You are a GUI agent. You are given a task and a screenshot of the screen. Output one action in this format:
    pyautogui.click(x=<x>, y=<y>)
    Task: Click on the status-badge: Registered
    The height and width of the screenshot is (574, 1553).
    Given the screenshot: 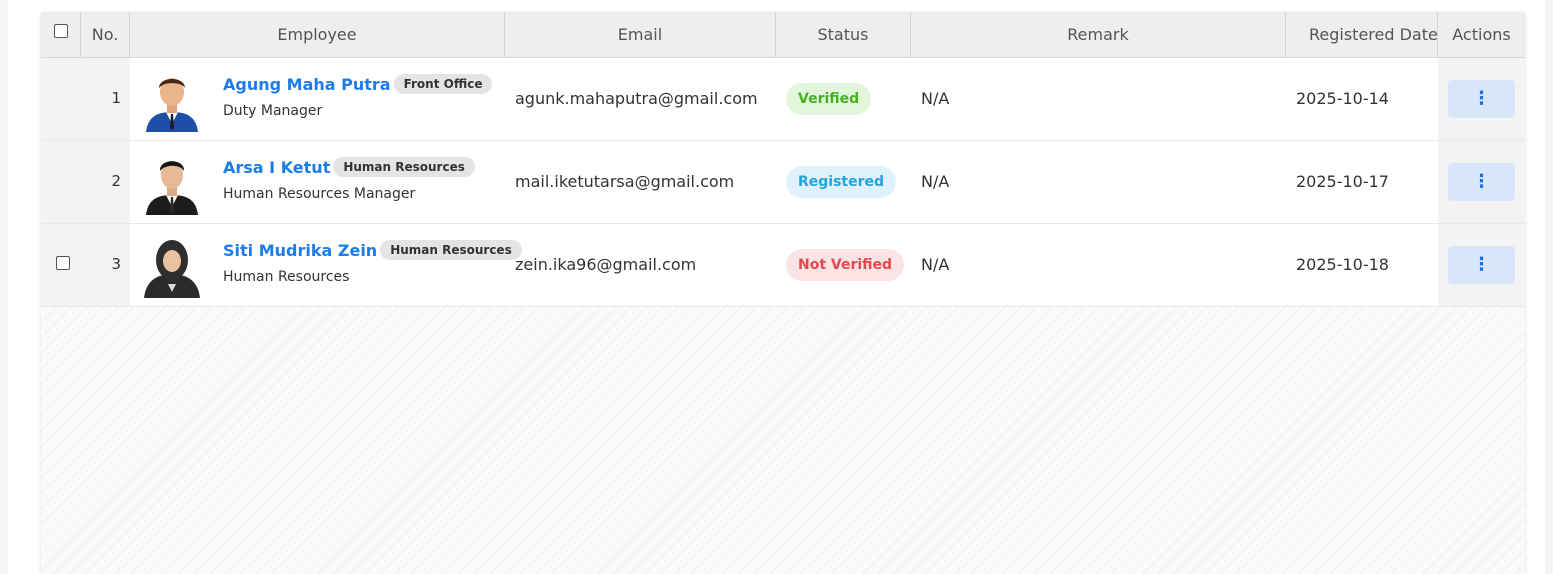 What is the action you would take?
    pyautogui.click(x=841, y=182)
    